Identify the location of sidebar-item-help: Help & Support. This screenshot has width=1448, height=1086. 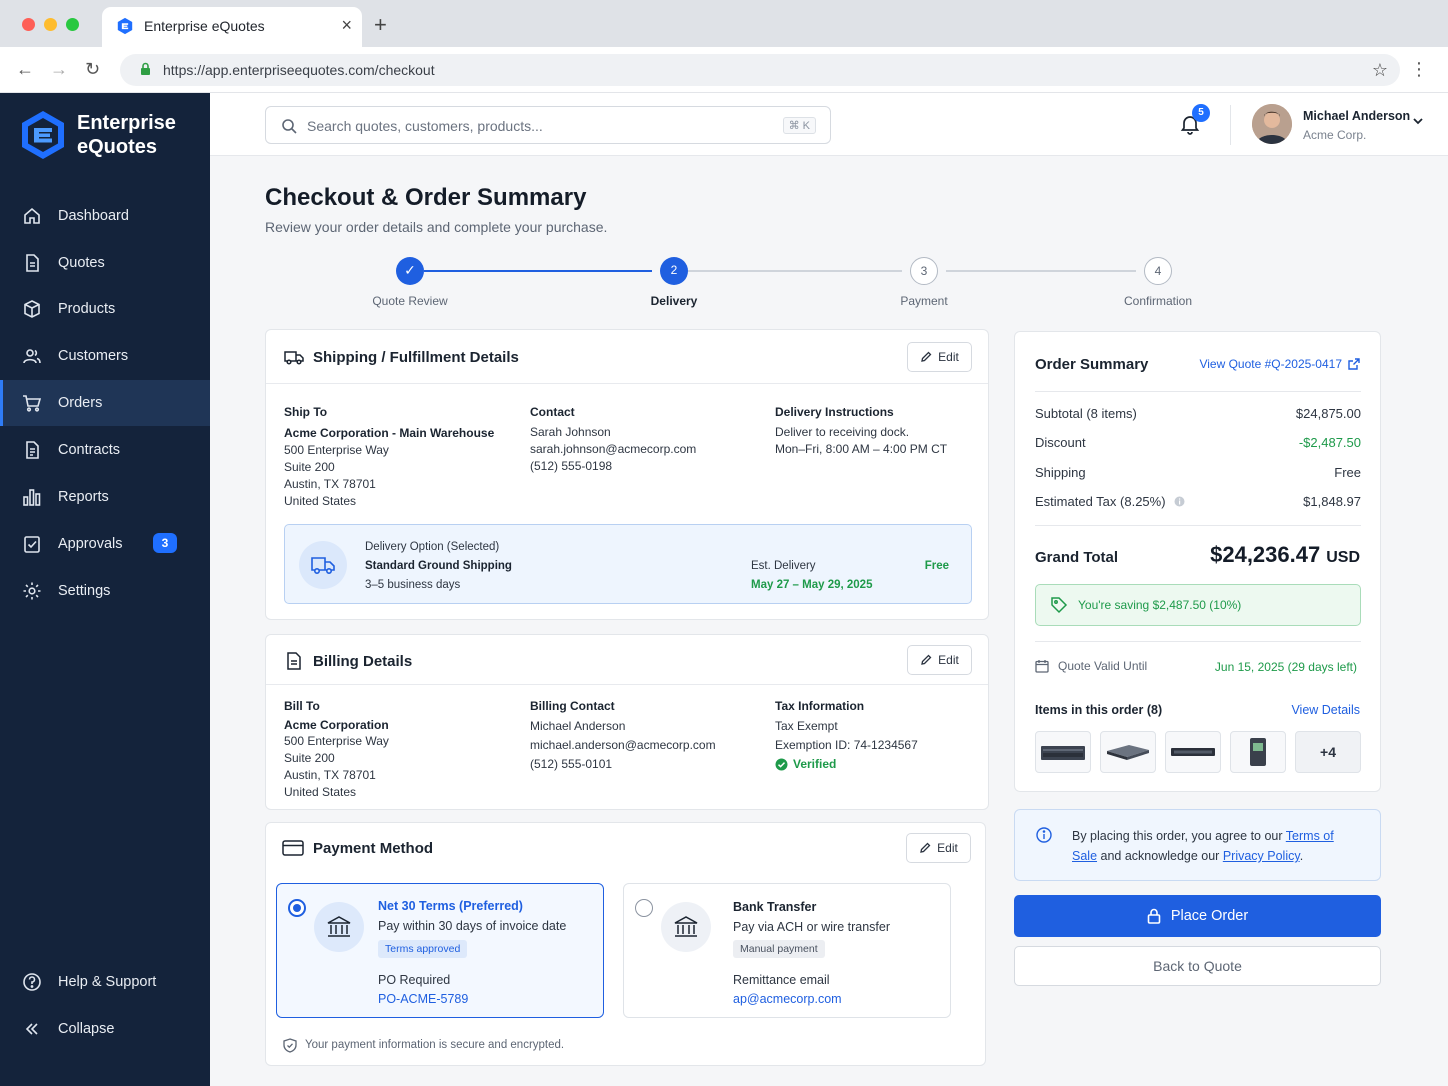
(105, 982).